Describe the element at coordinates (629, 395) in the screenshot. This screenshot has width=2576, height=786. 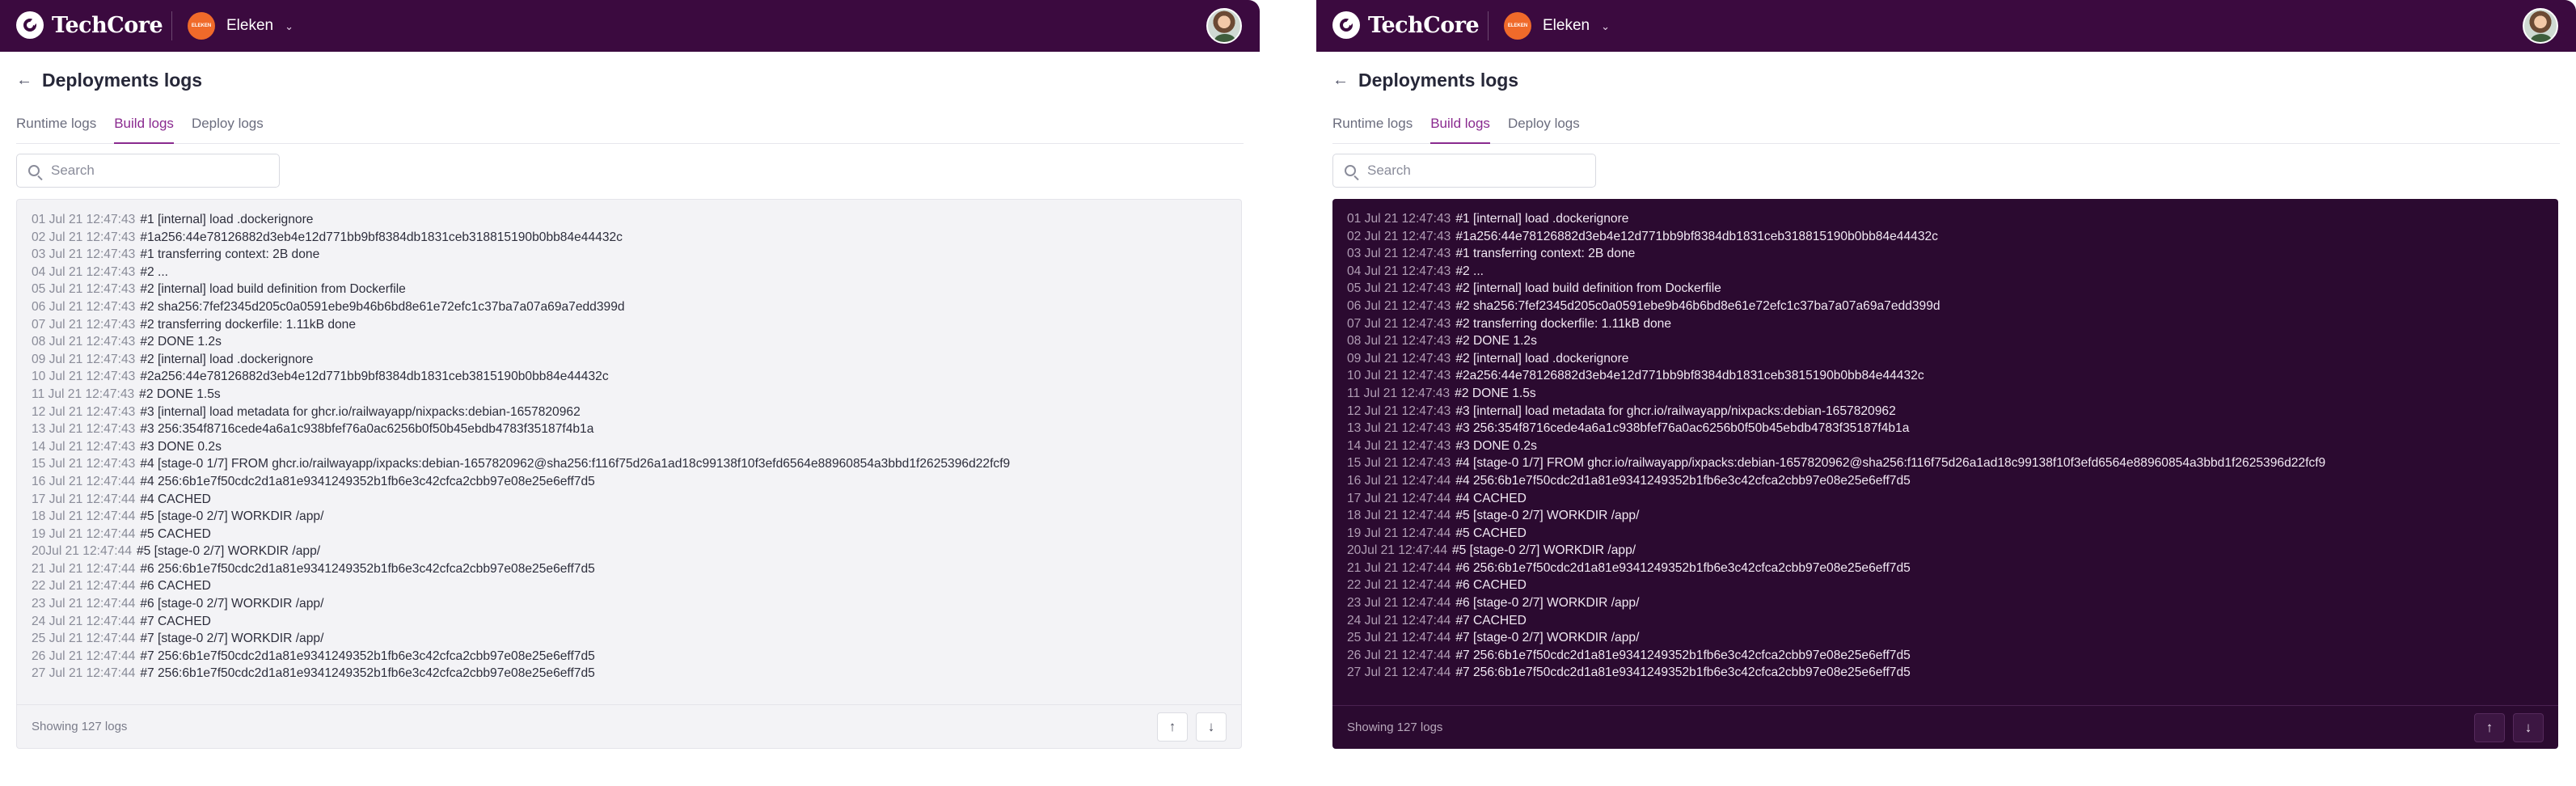
I see `log-line: 11 Jul 21 12:47:43 #2 DONE 1.5s` at that location.